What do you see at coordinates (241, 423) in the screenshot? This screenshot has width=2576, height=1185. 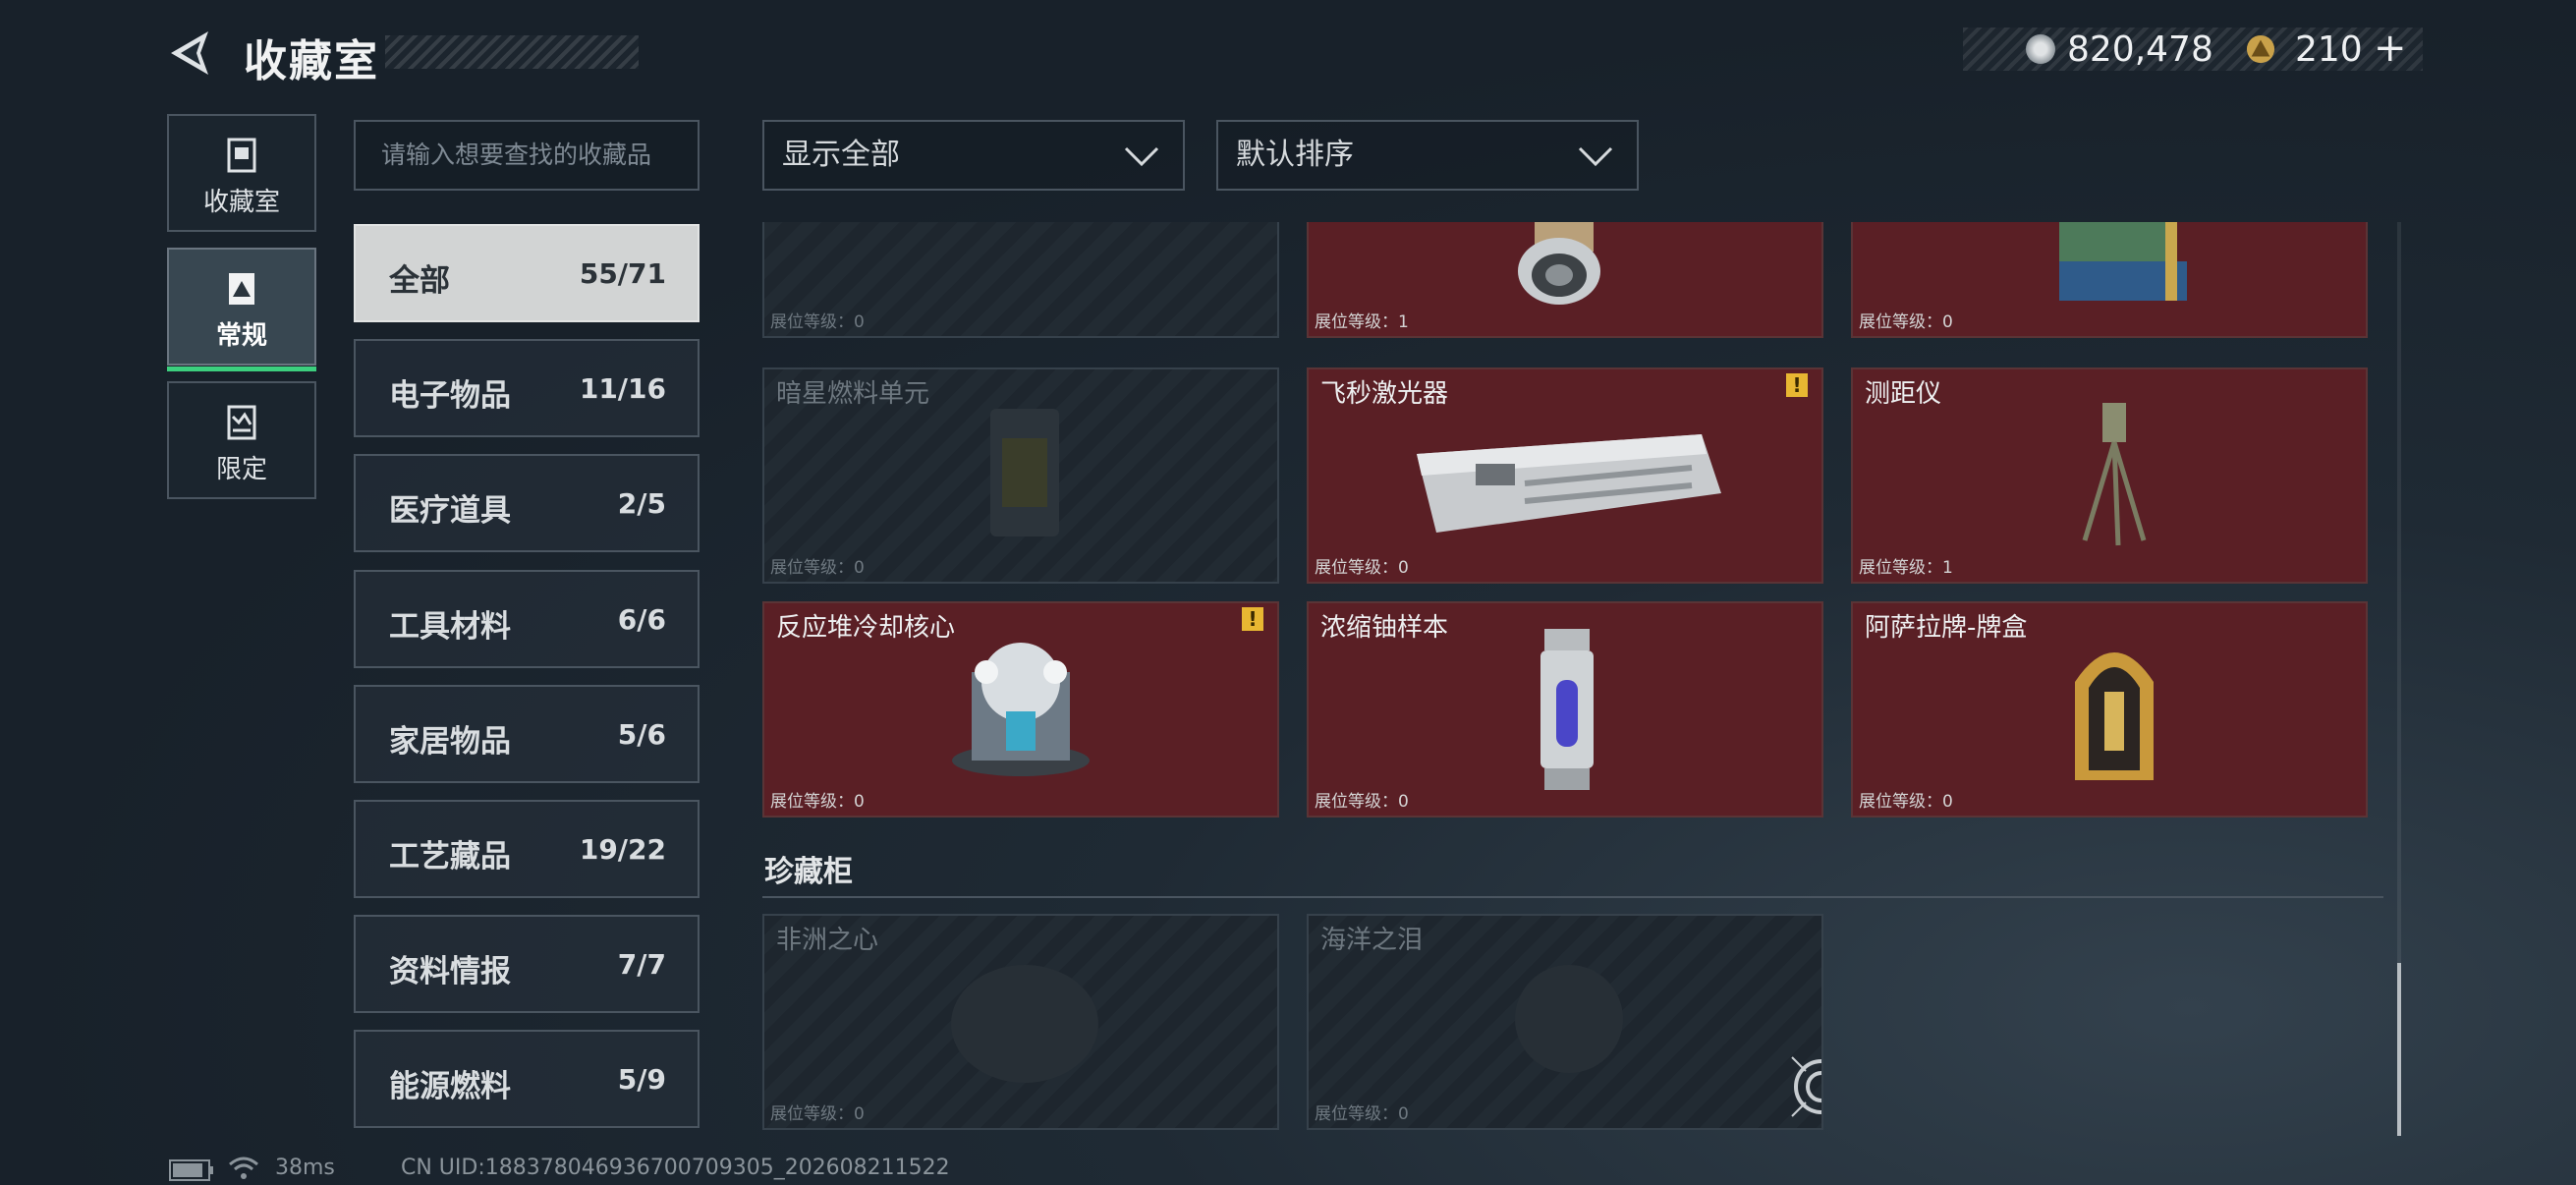 I see `limited-icon` at bounding box center [241, 423].